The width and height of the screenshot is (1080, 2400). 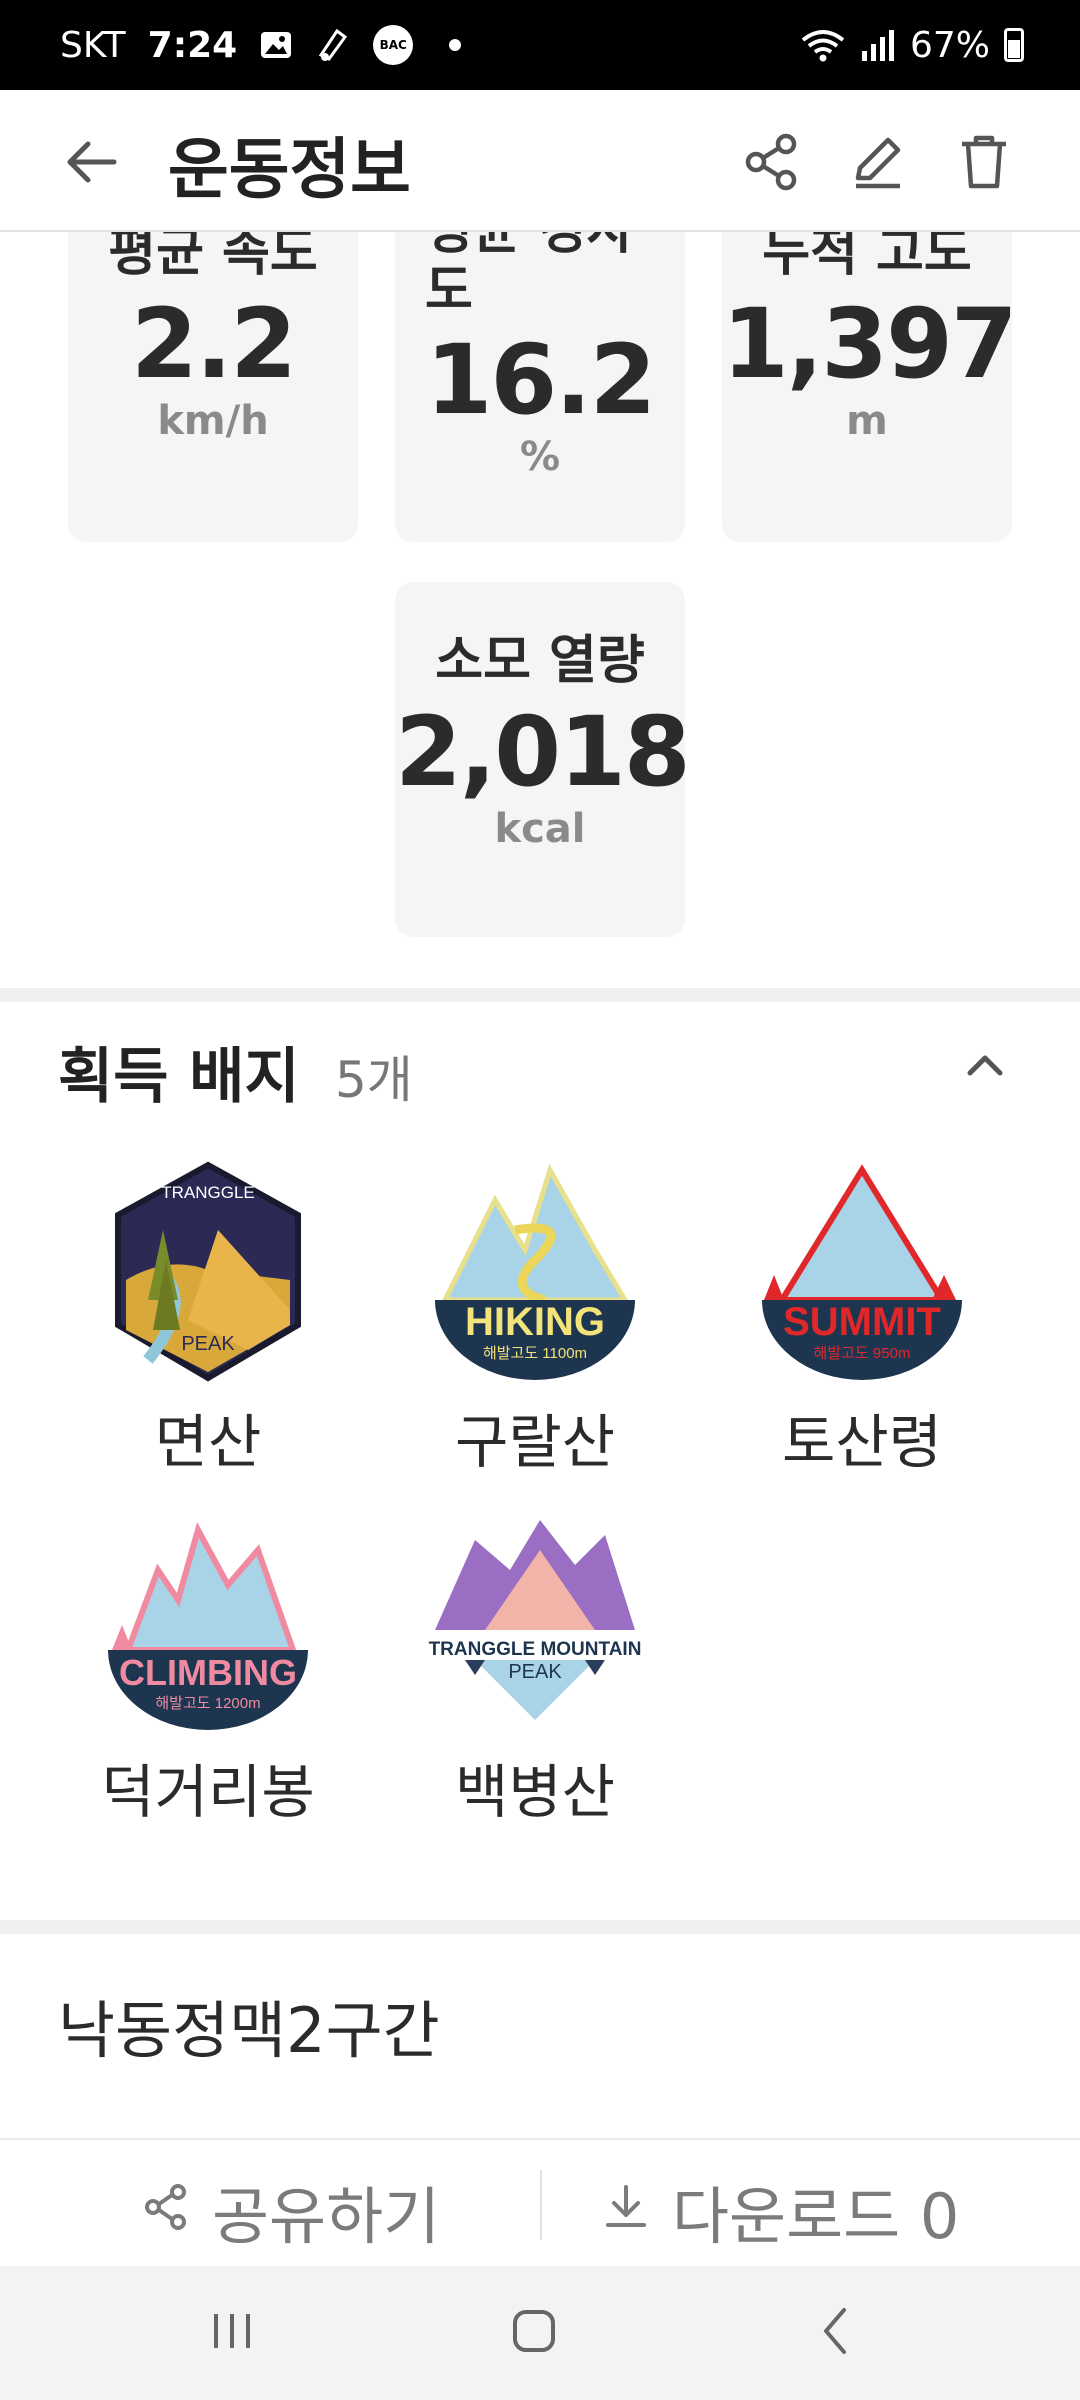 What do you see at coordinates (816, 2216) in the screenshot?
I see `download-label: 다운로드 0` at bounding box center [816, 2216].